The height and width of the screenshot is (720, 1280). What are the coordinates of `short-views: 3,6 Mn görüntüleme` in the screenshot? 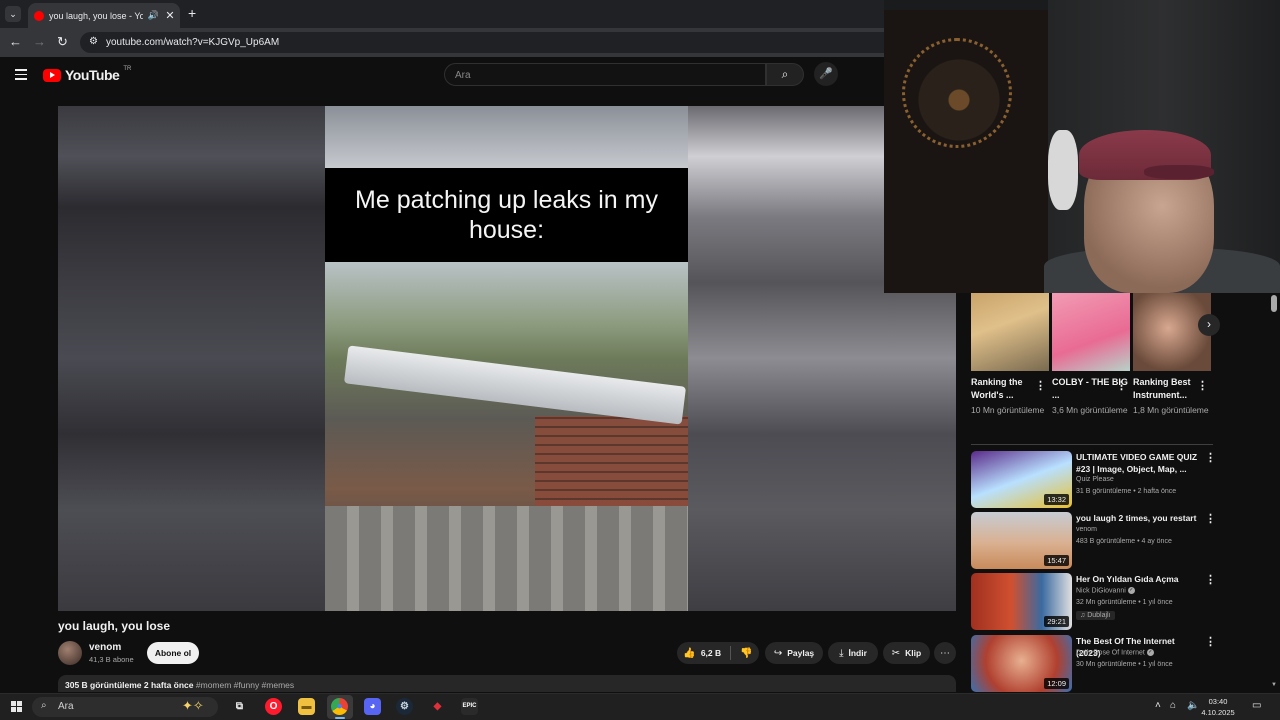 It's located at (1090, 410).